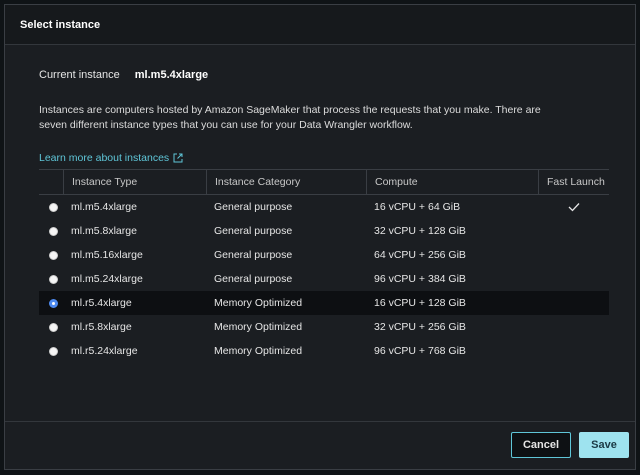  I want to click on learn-more-label: Learn more about instances, so click(104, 158).